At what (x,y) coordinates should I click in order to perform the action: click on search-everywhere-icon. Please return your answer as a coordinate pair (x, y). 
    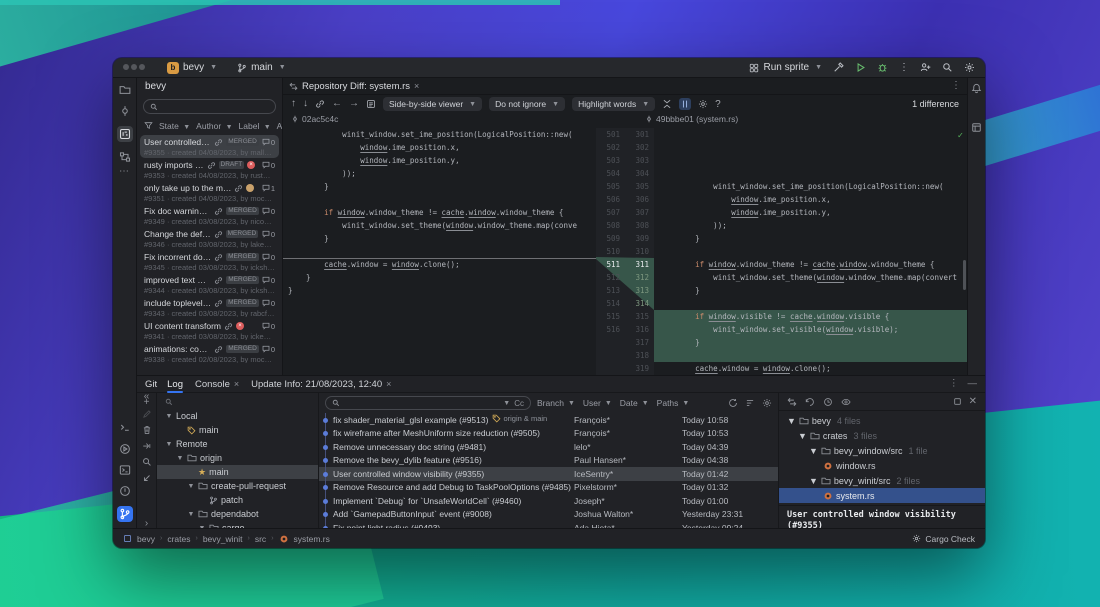
    Looking at the image, I should click on (947, 67).